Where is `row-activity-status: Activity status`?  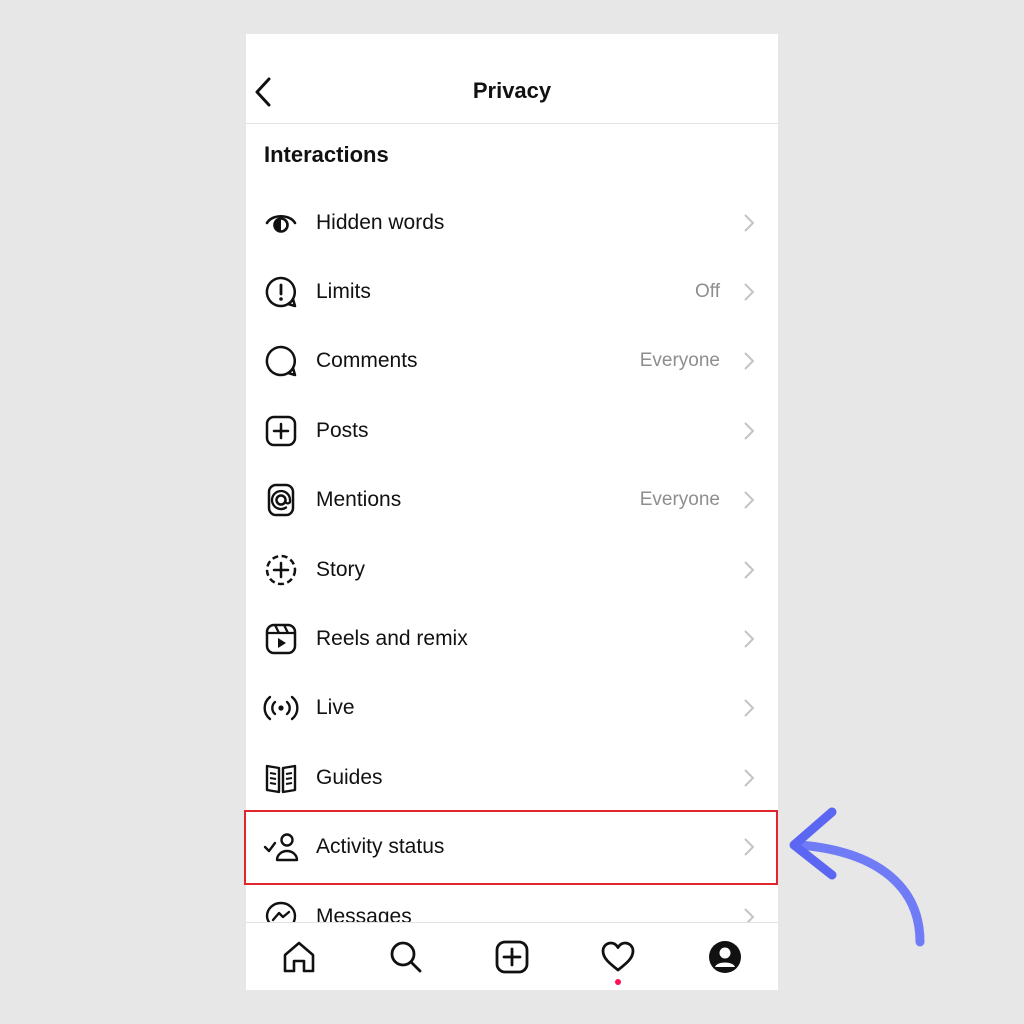
row-activity-status: Activity status is located at coordinates (512, 847).